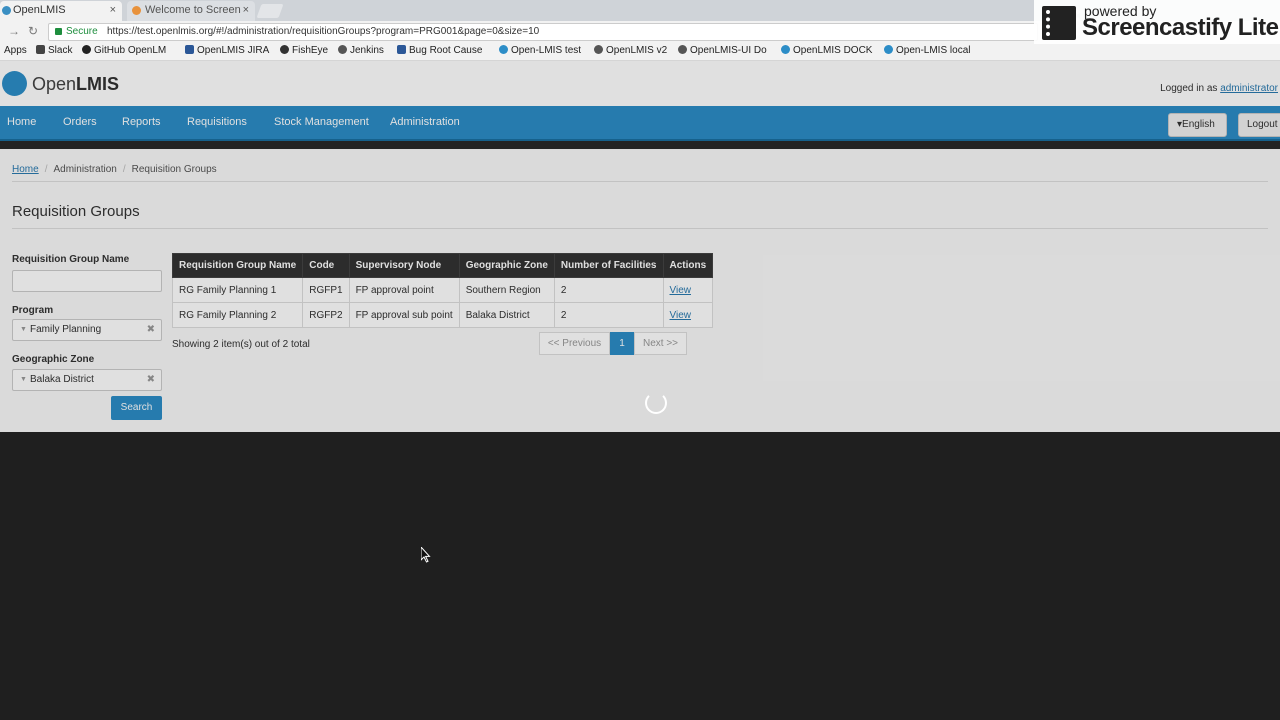  What do you see at coordinates (826, 50) in the screenshot?
I see `bookmark-openlmis-docker: OpenLMIS DOCK` at bounding box center [826, 50].